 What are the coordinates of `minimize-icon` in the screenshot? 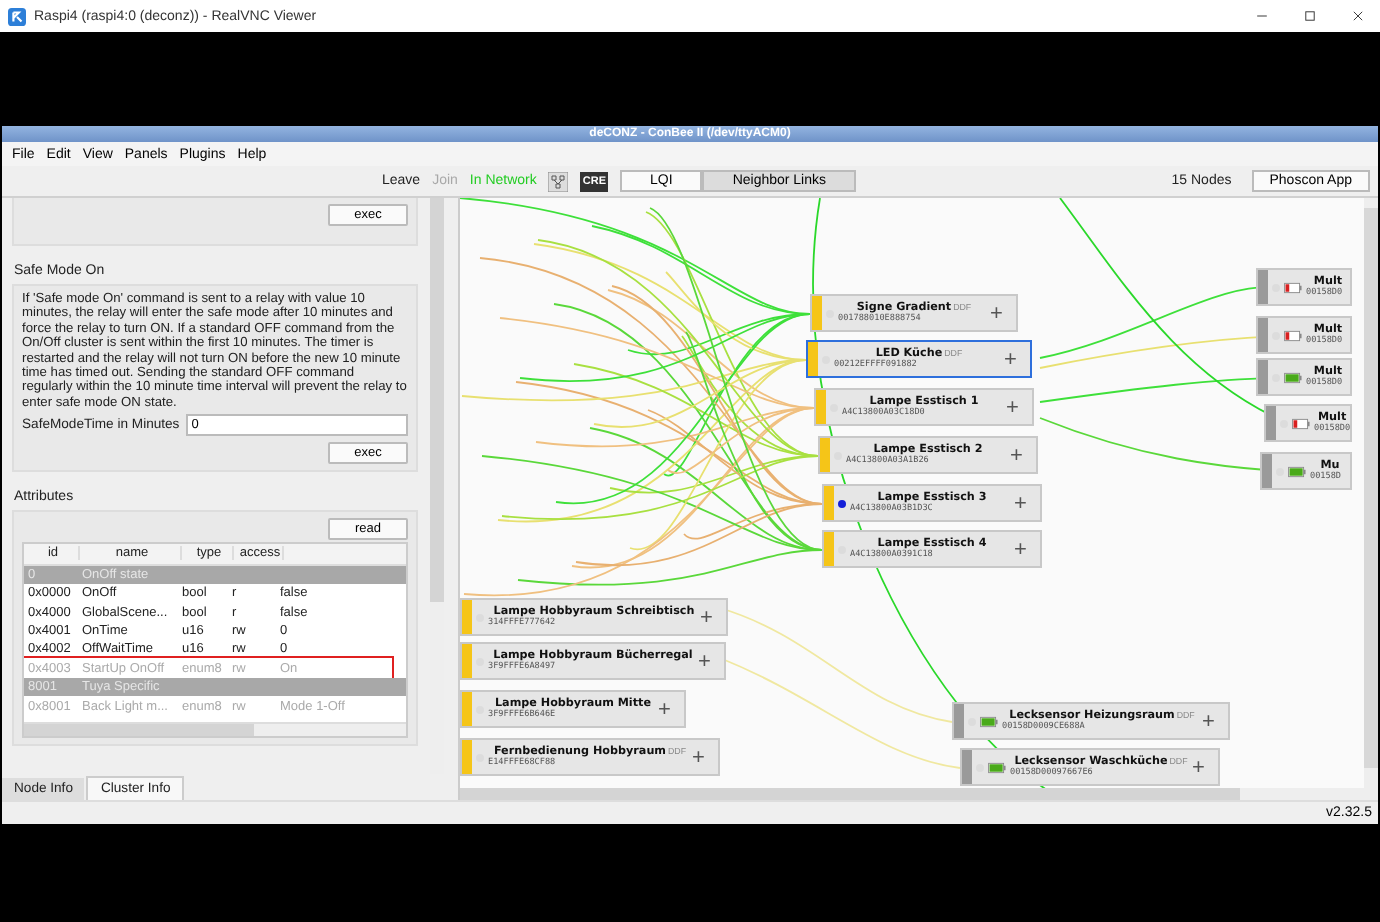 It's located at (1262, 16).